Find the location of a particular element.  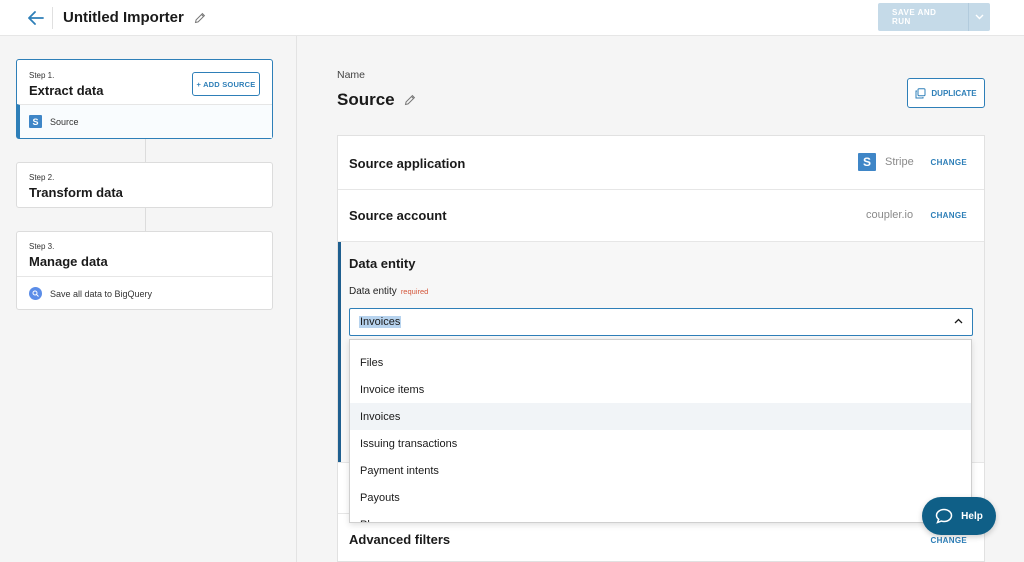

save-options-button is located at coordinates (979, 17).